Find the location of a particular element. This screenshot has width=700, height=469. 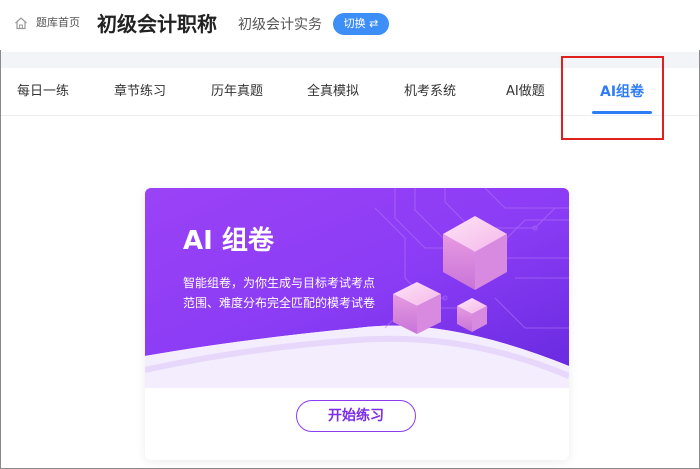

tab-chapter-practice: 章节练习 is located at coordinates (140, 92).